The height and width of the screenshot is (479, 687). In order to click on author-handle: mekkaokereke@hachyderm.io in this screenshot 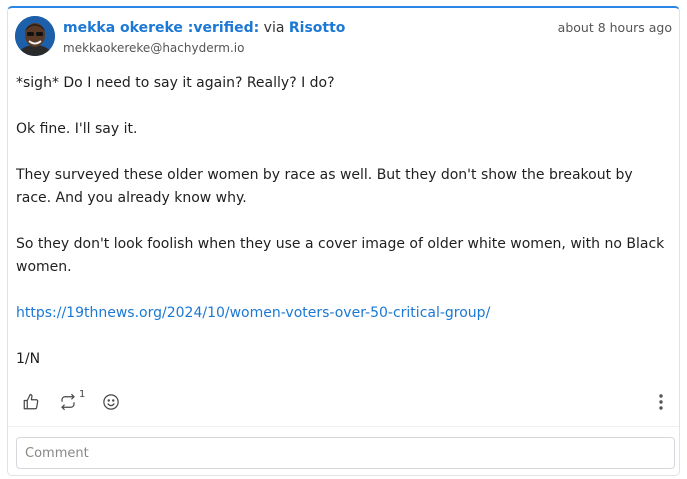, I will do `click(154, 48)`.